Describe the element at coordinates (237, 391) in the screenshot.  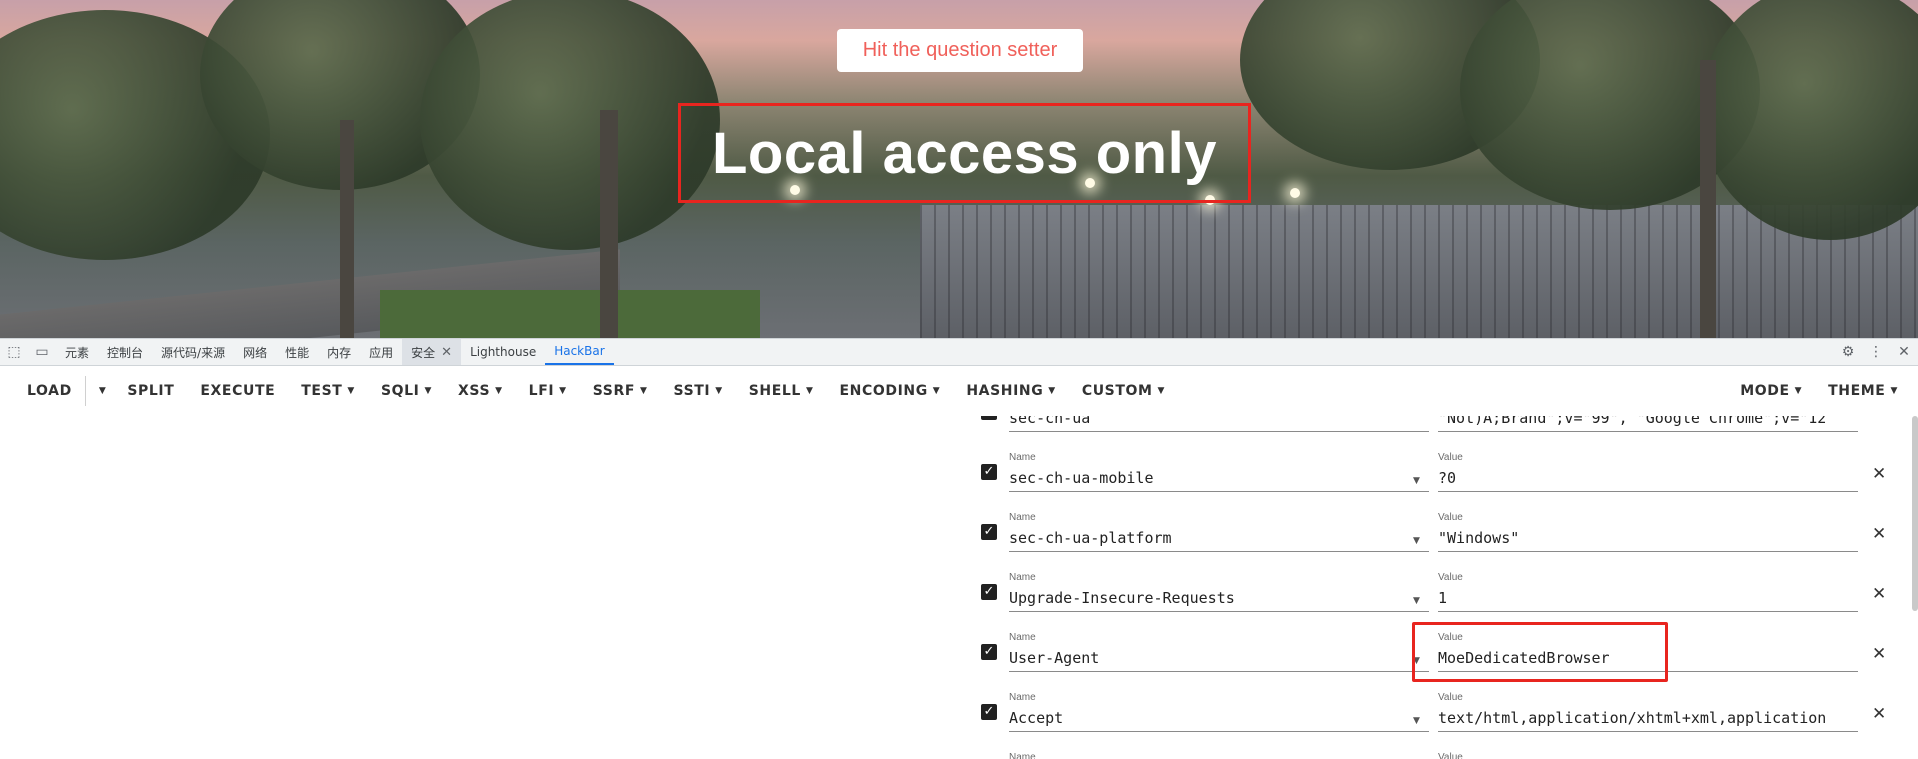
I see `execute-button: EXECUTE` at that location.